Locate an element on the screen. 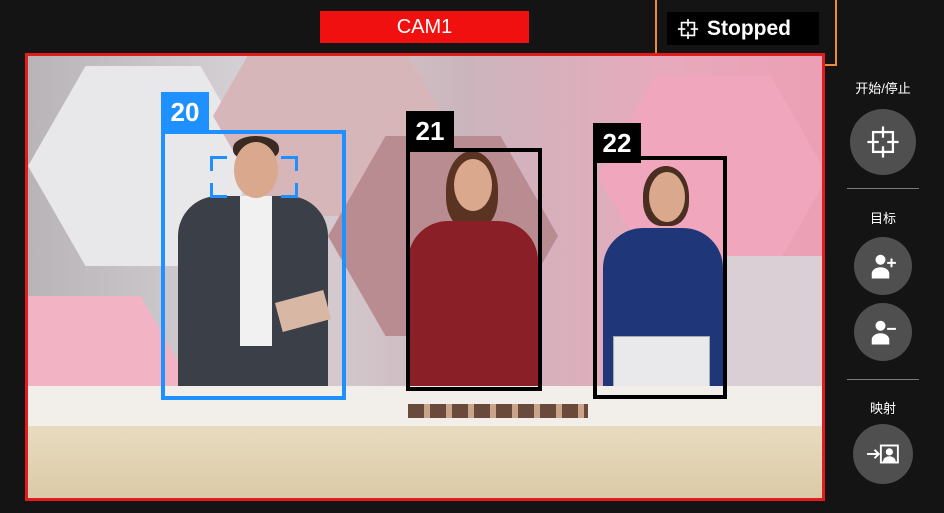 This screenshot has height=513, width=944. mapping-button is located at coordinates (883, 454).